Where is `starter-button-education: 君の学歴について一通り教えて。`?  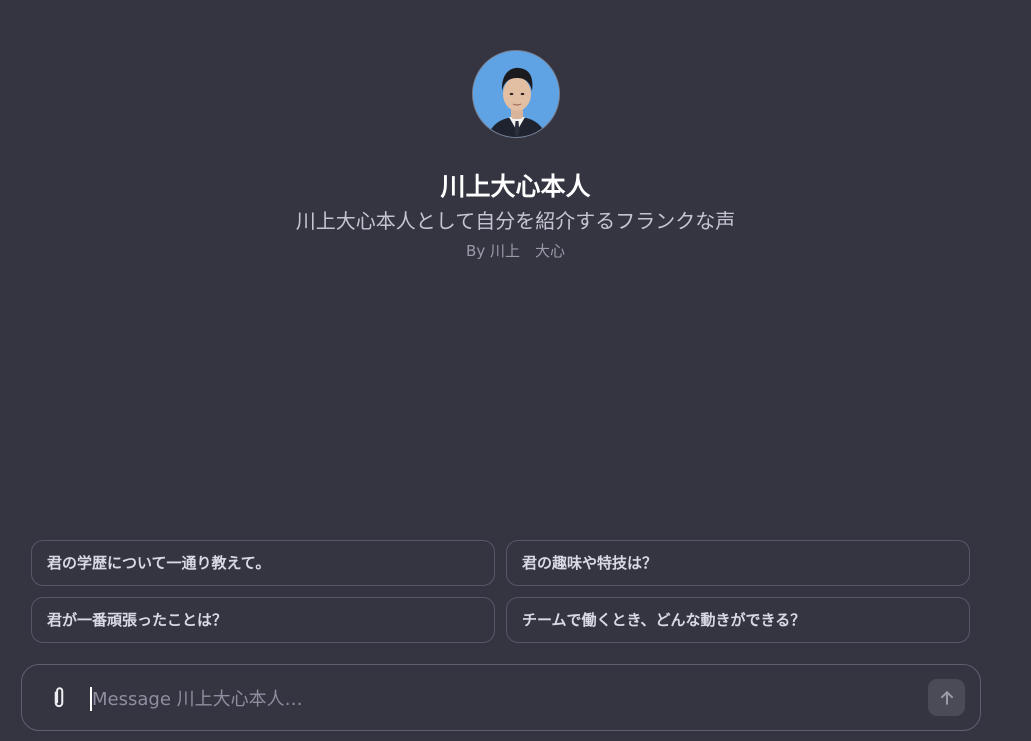 starter-button-education: 君の学歴について一通り教えて。 is located at coordinates (263, 563).